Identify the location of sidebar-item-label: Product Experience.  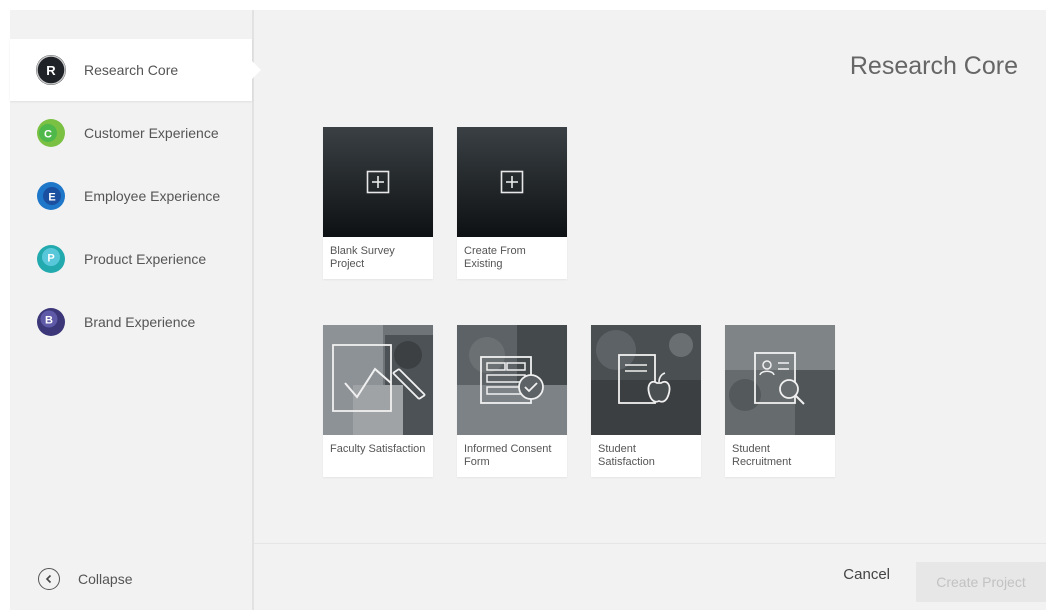
(145, 259).